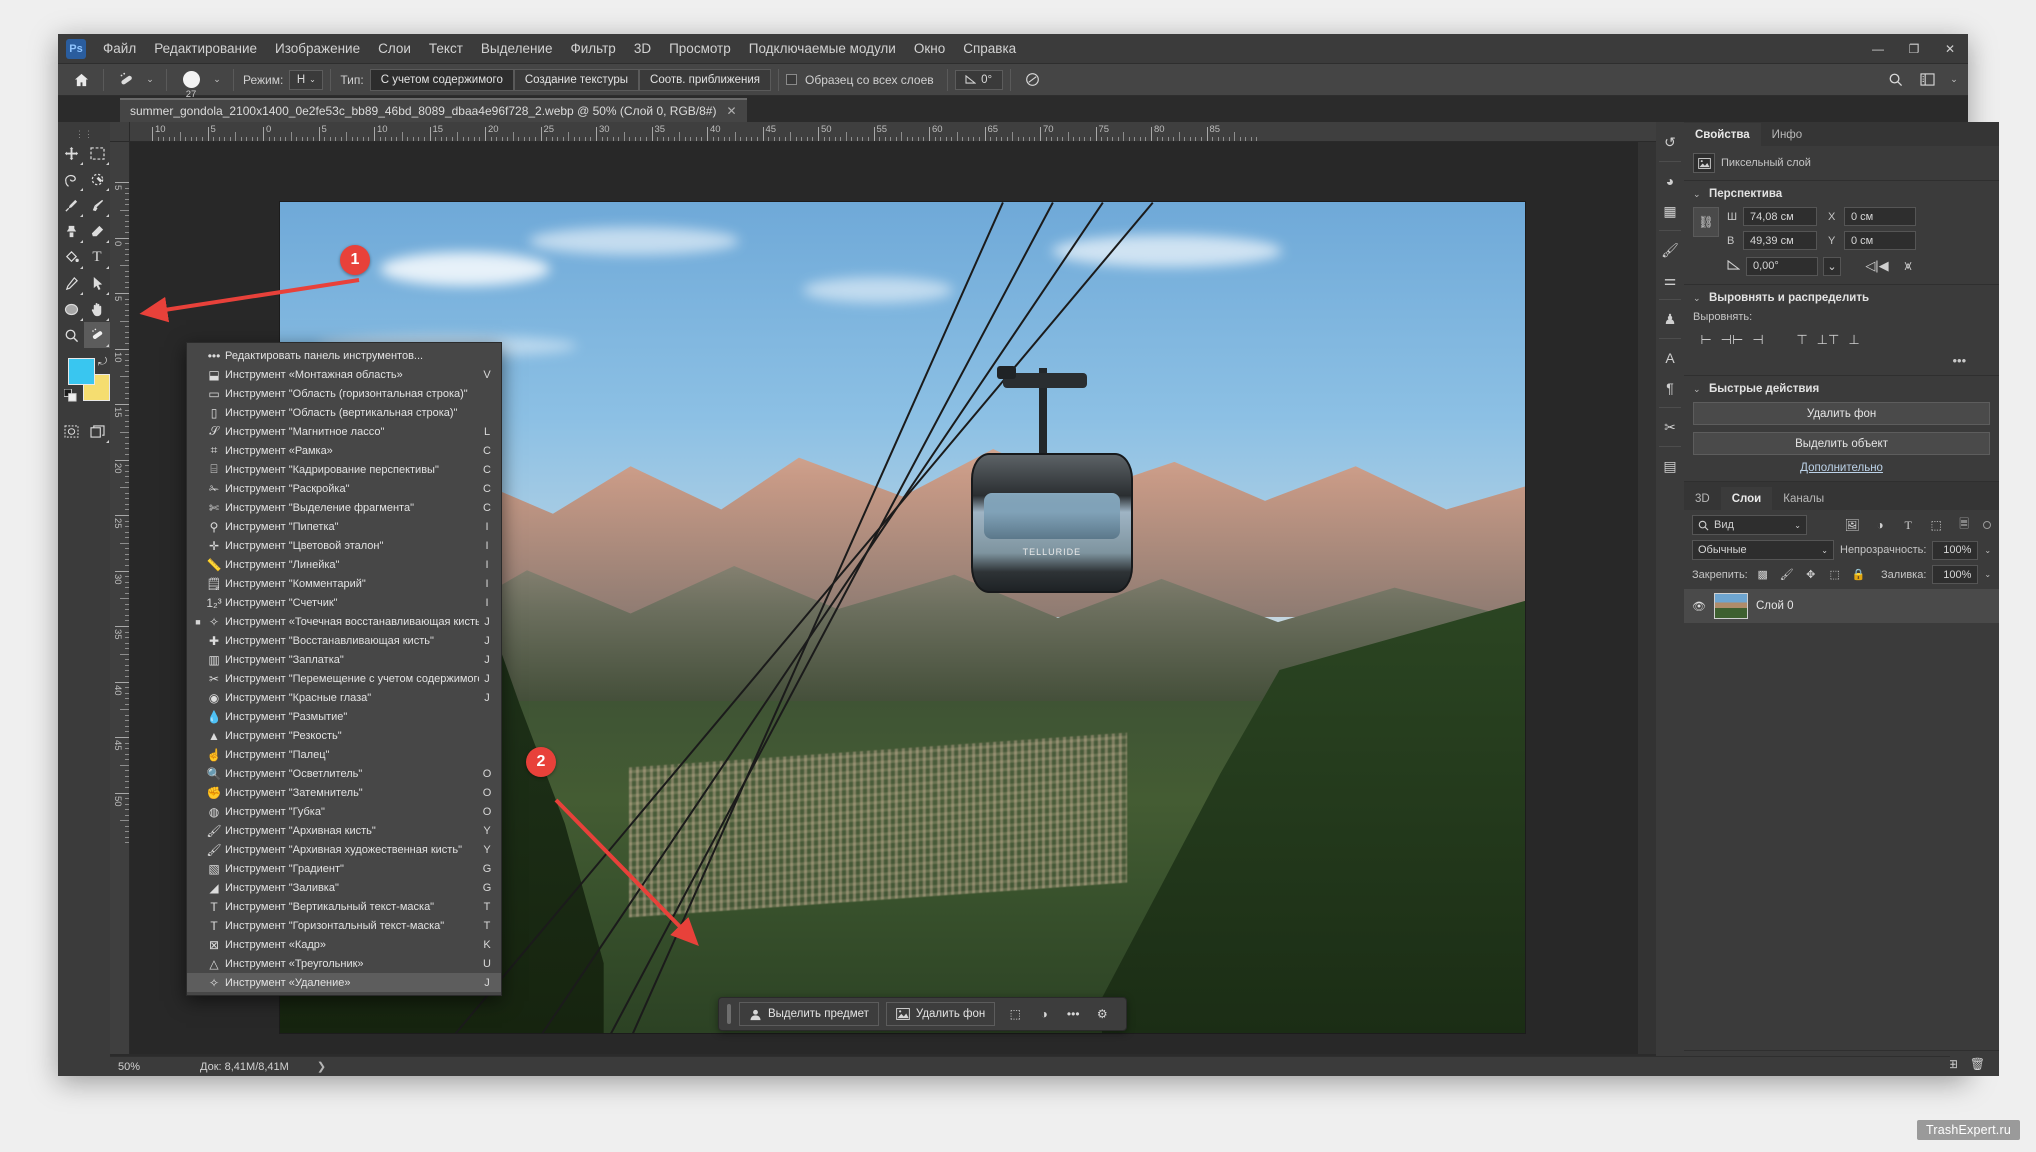 The width and height of the screenshot is (2036, 1152). I want to click on align-left-icon: ⊢, so click(1706, 340).